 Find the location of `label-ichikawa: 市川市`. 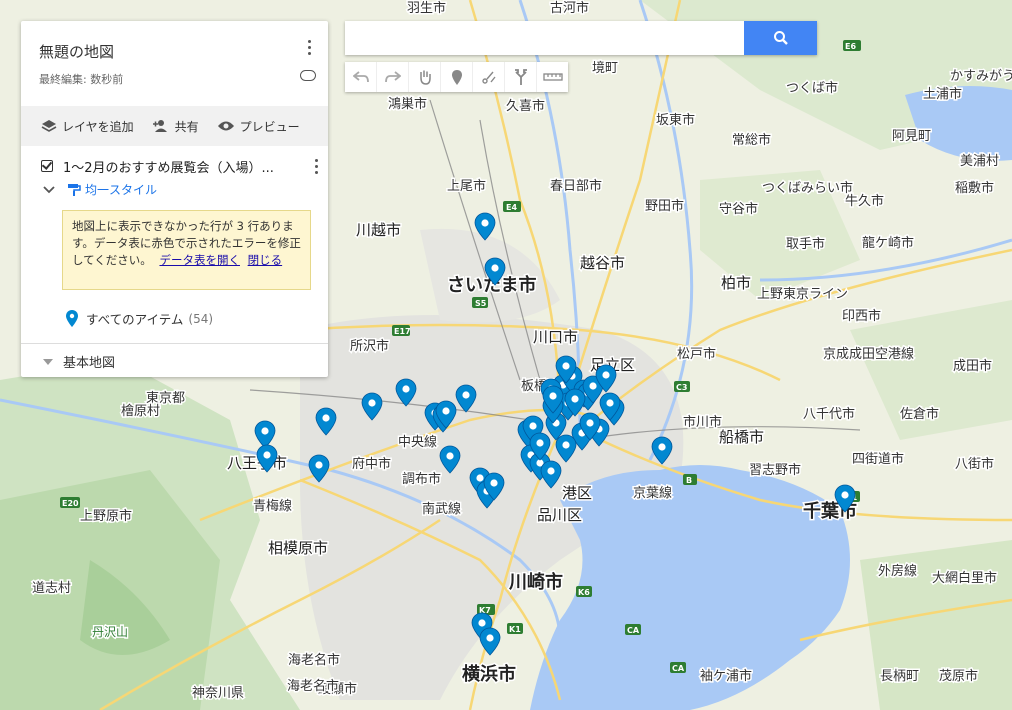

label-ichikawa: 市川市 is located at coordinates (702, 422).